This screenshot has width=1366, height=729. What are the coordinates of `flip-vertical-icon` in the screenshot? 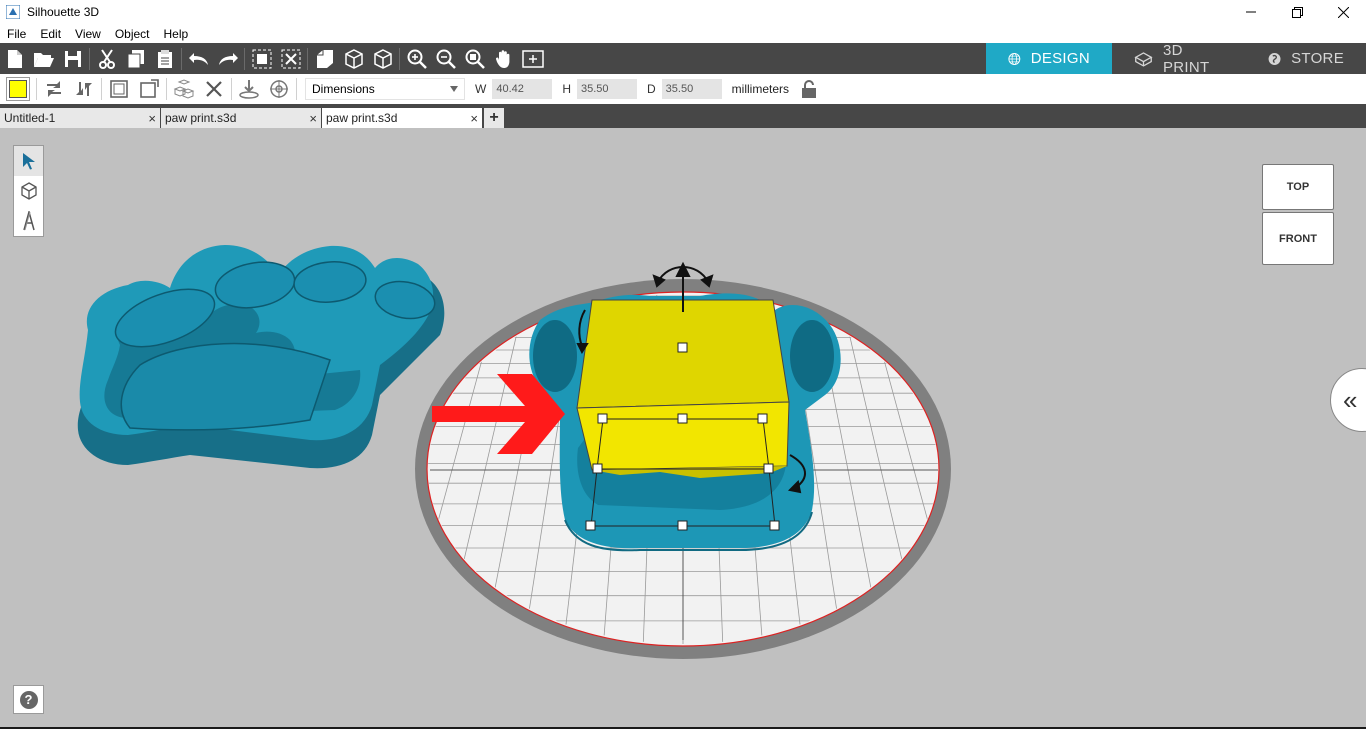 It's located at (84, 89).